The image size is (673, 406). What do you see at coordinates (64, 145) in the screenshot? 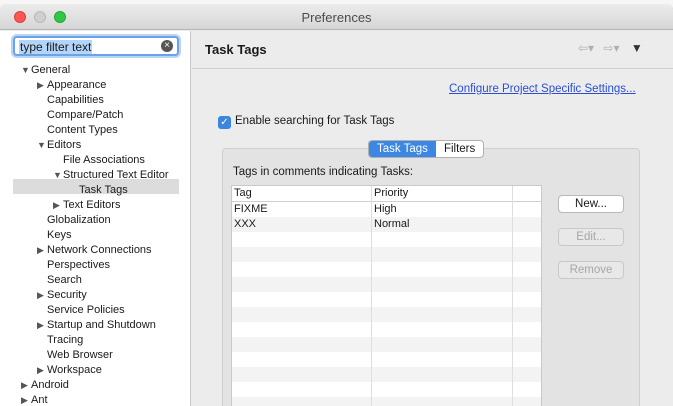
I see `tree-item-label: Editors` at bounding box center [64, 145].